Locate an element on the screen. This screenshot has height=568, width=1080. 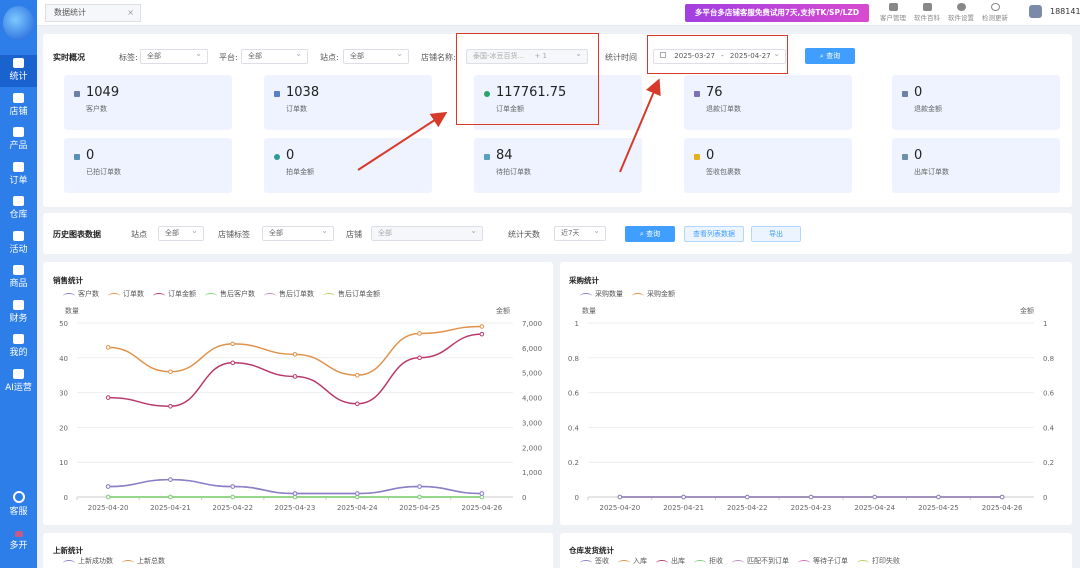
history-site-label: 站点 is located at coordinates (139, 234).